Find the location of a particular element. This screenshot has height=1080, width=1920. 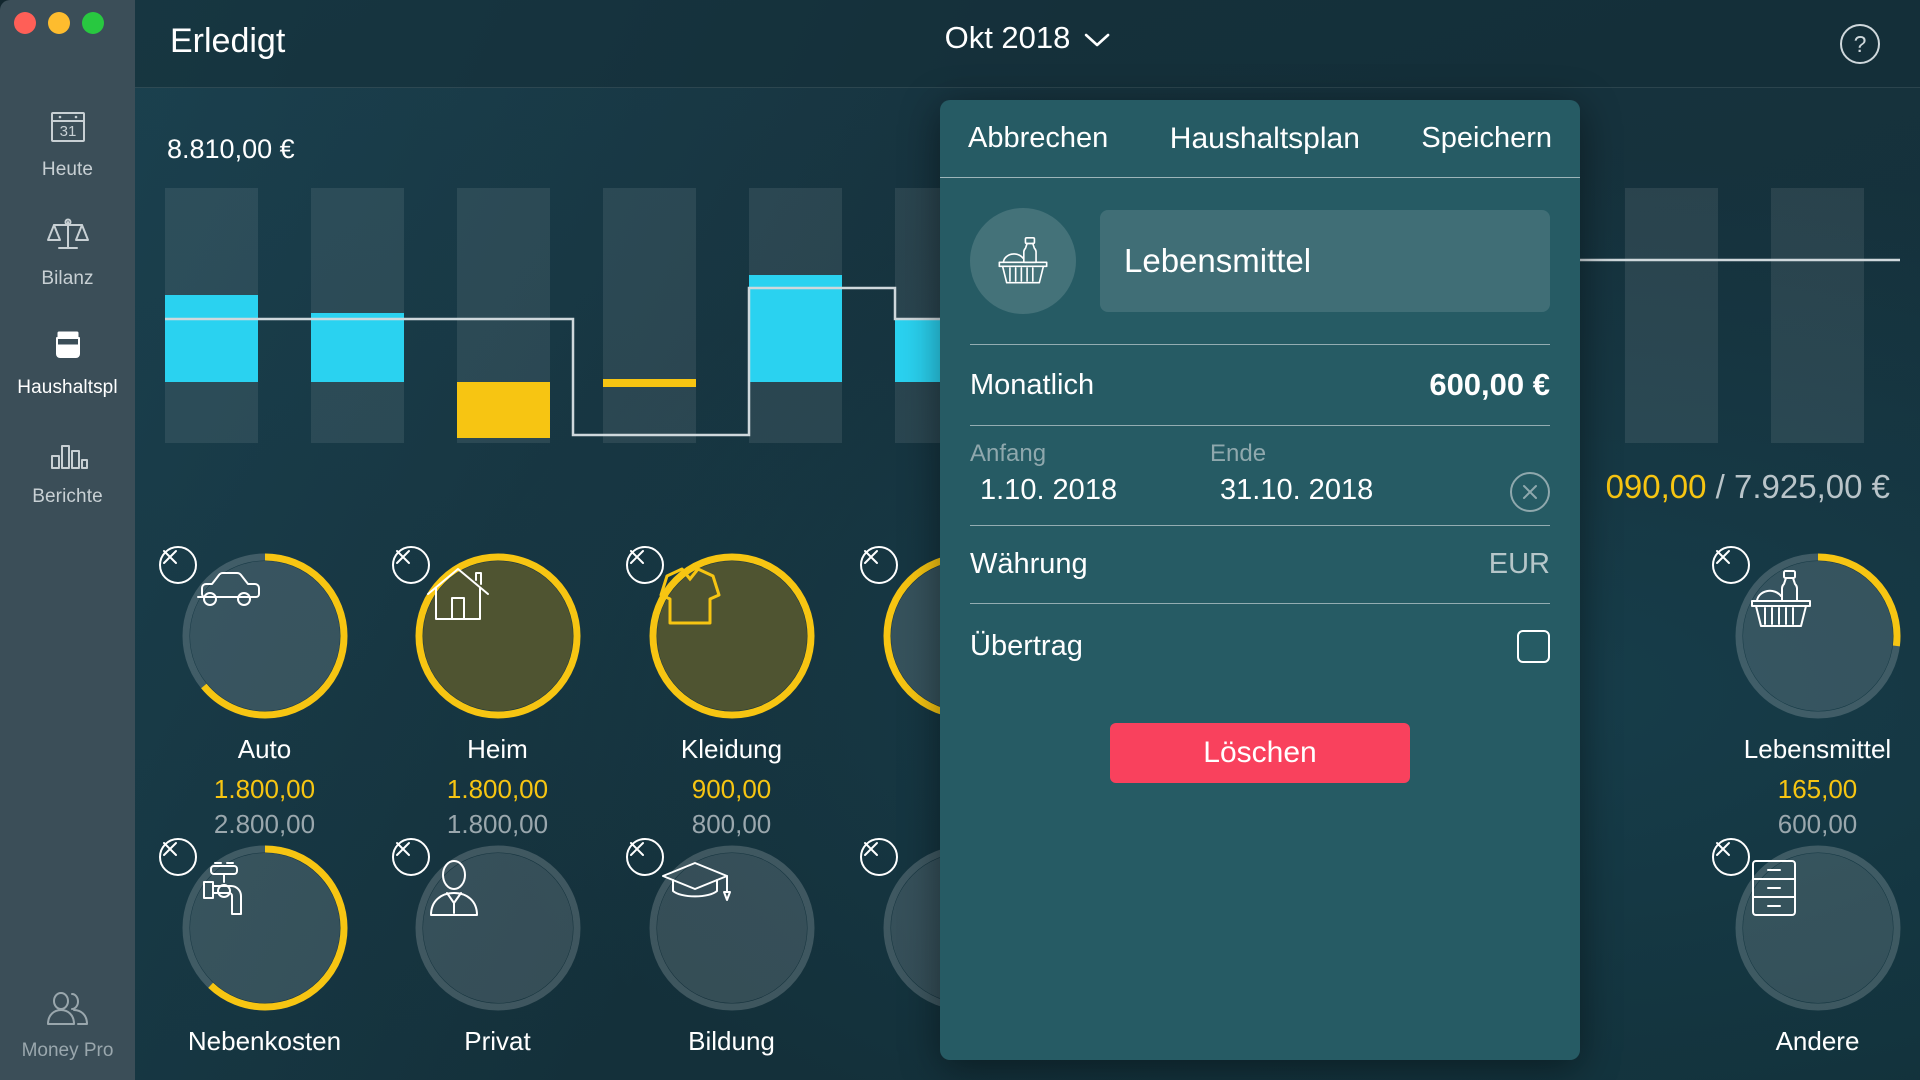

delete-button: Löschen is located at coordinates (1260, 753).